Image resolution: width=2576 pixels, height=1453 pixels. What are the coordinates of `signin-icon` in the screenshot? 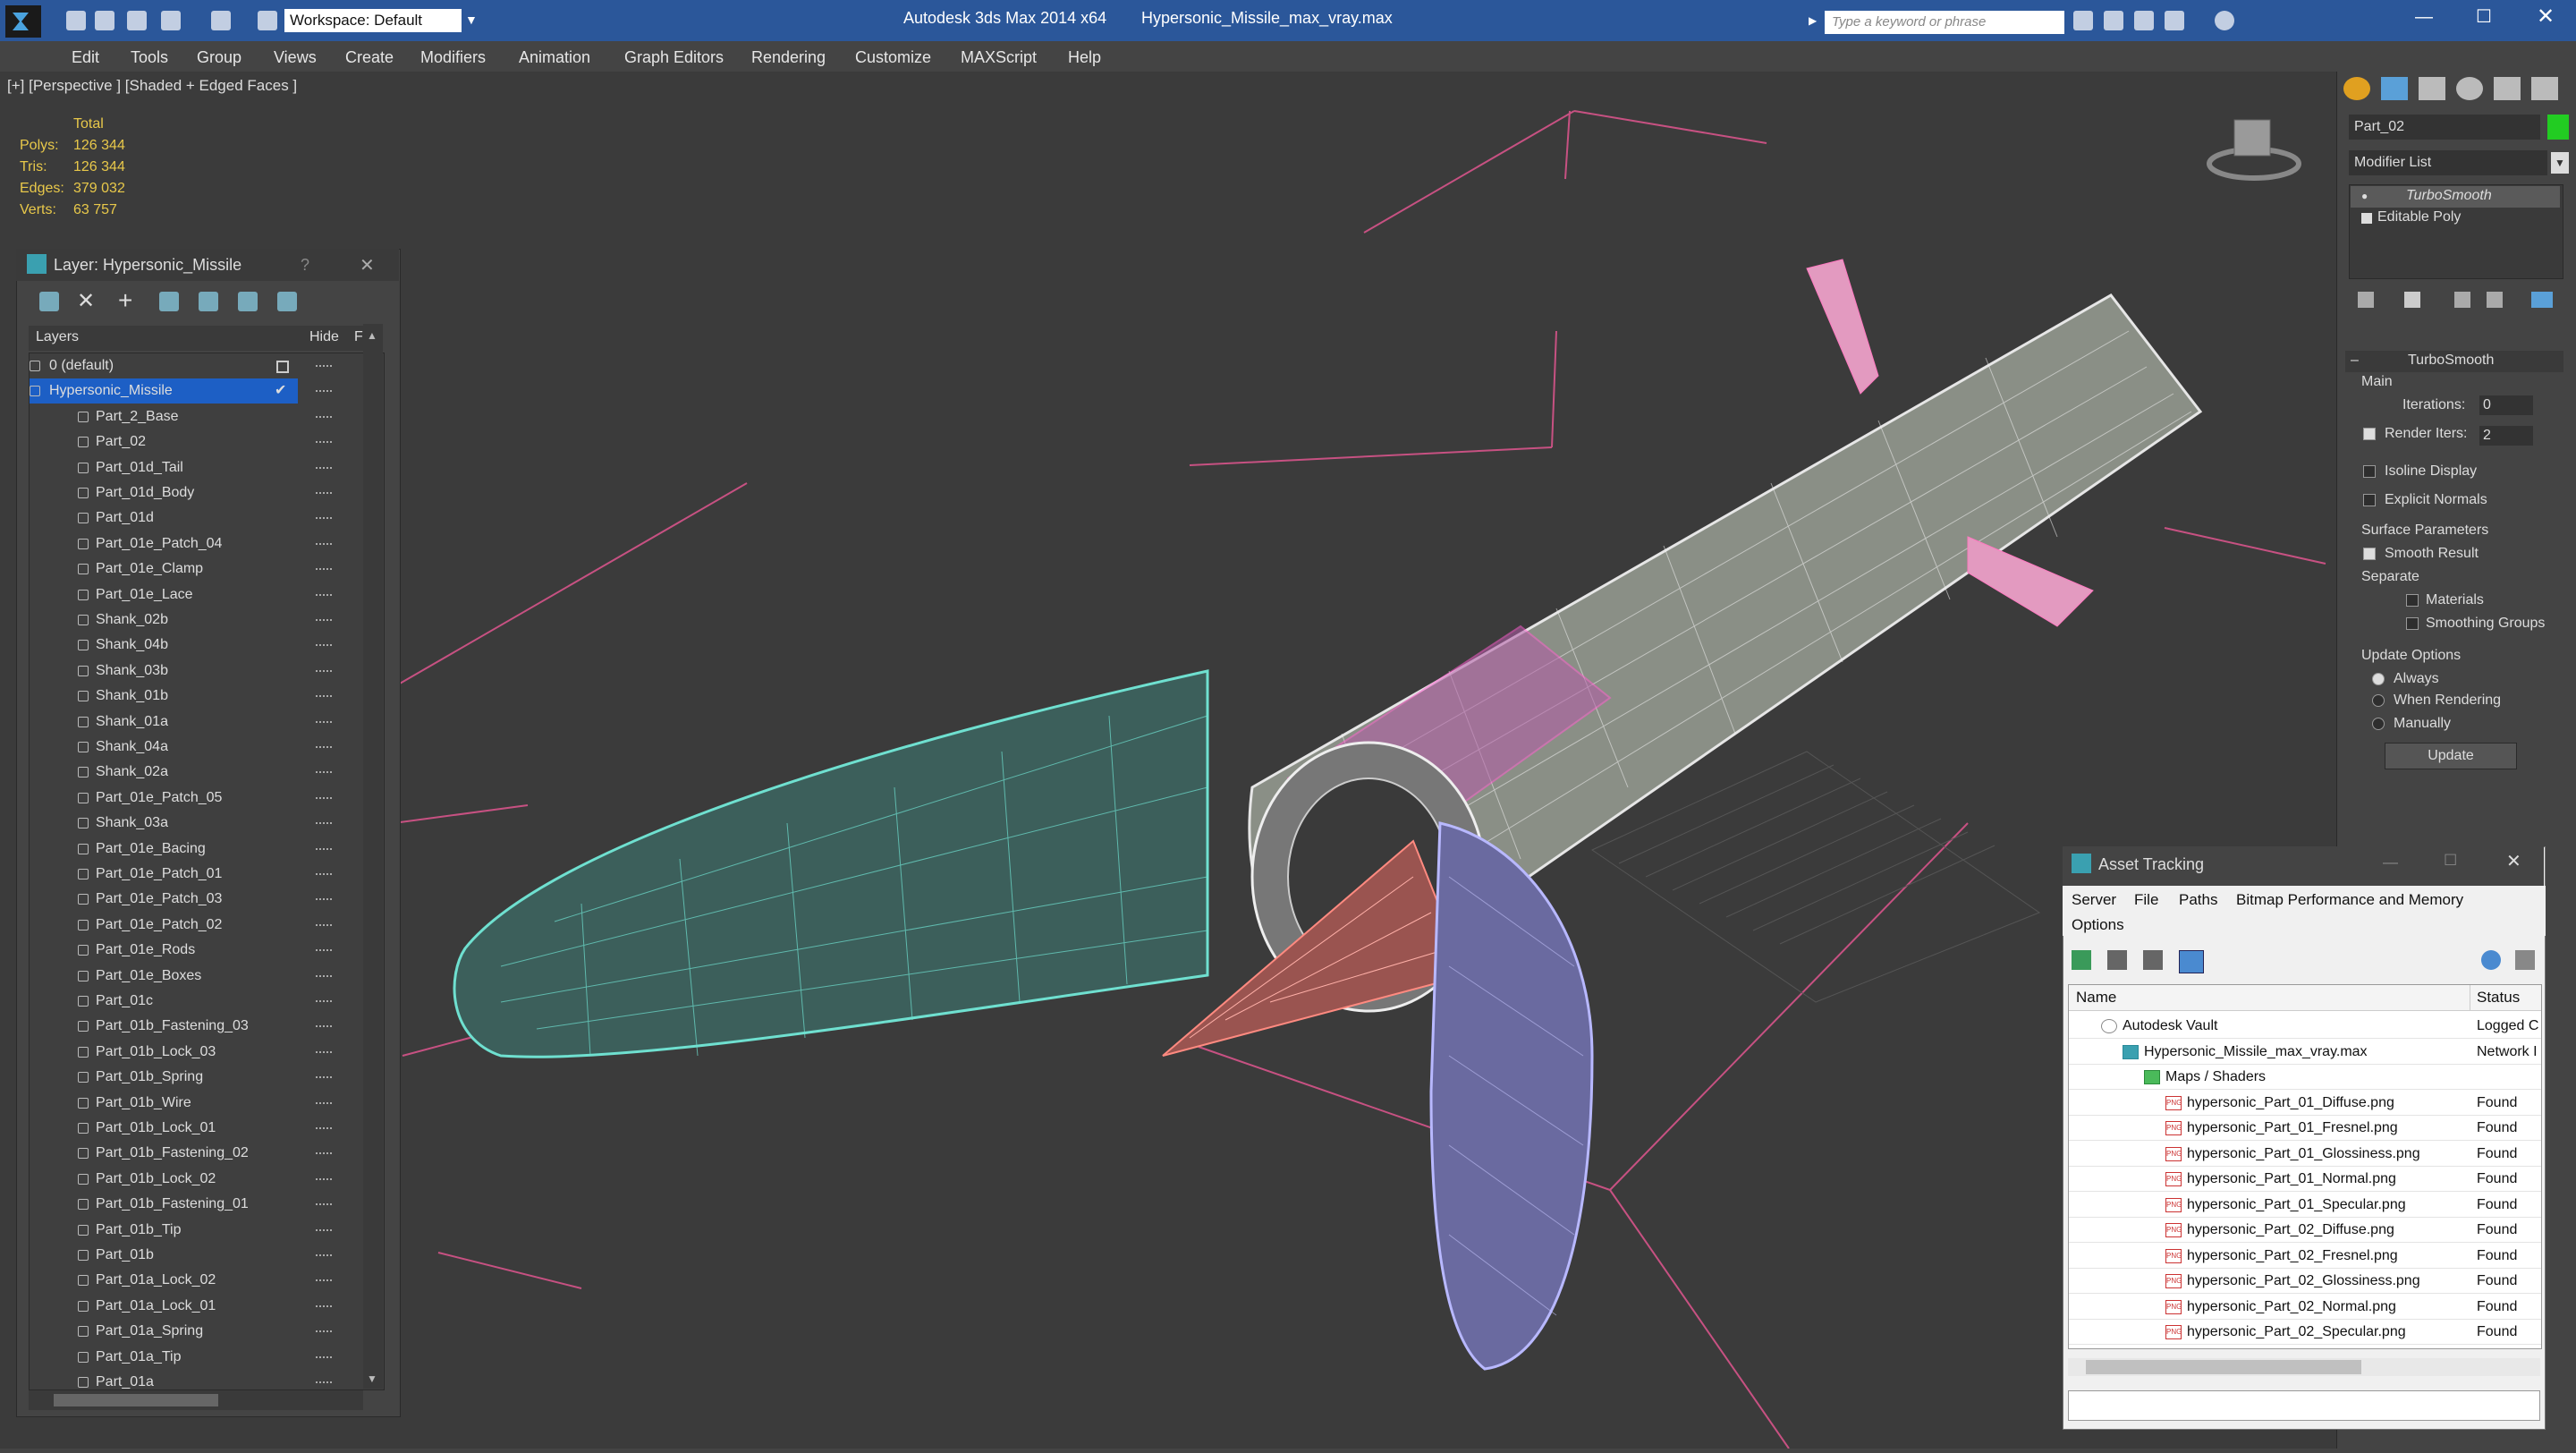 It's located at (2144, 20).